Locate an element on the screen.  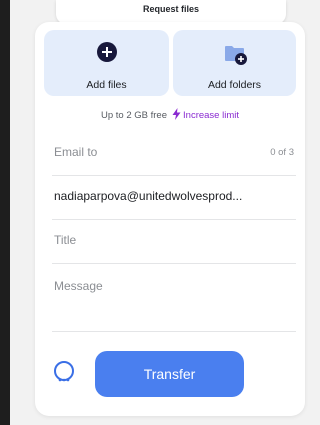
add-folders-button: Add folders is located at coordinates (234, 63).